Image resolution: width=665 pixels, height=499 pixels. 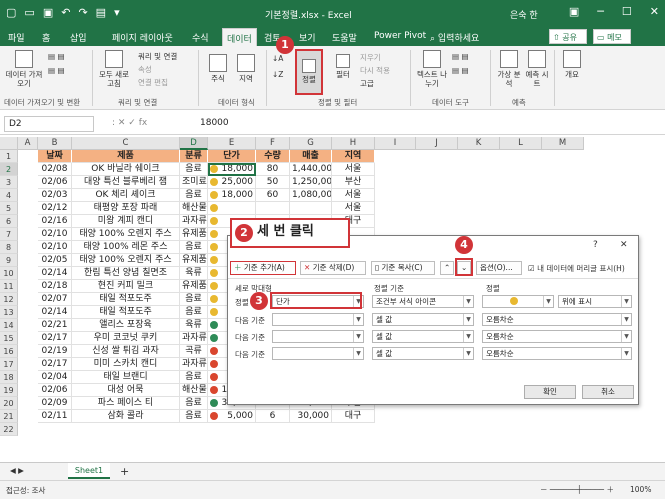 What do you see at coordinates (55, 156) in the screenshot?
I see `header-cell: 날짜` at bounding box center [55, 156].